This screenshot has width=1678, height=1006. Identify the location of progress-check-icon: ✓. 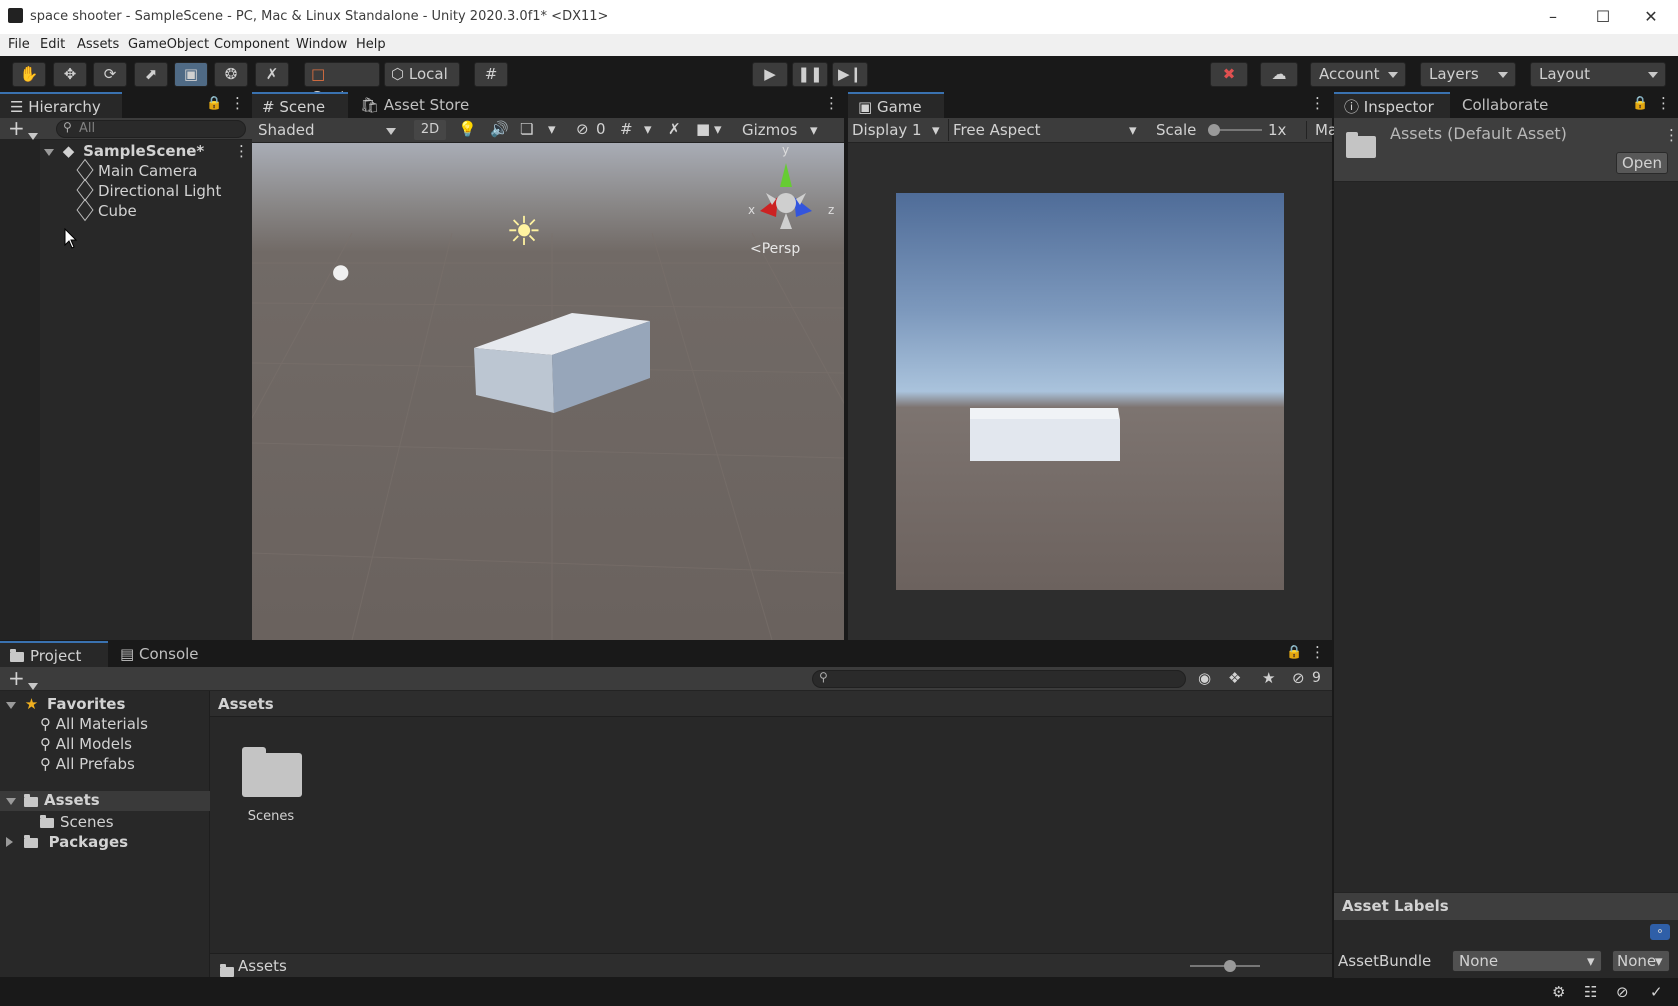
(1656, 992).